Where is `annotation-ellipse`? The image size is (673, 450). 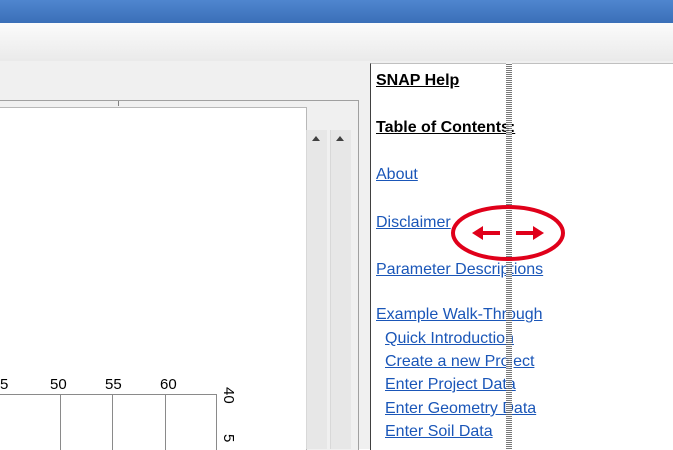
annotation-ellipse is located at coordinates (508, 233).